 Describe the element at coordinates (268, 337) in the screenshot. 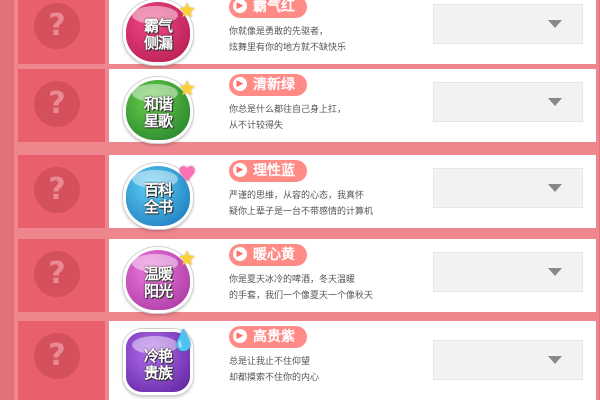

I see `item-title: ▶ 高贵紫` at that location.